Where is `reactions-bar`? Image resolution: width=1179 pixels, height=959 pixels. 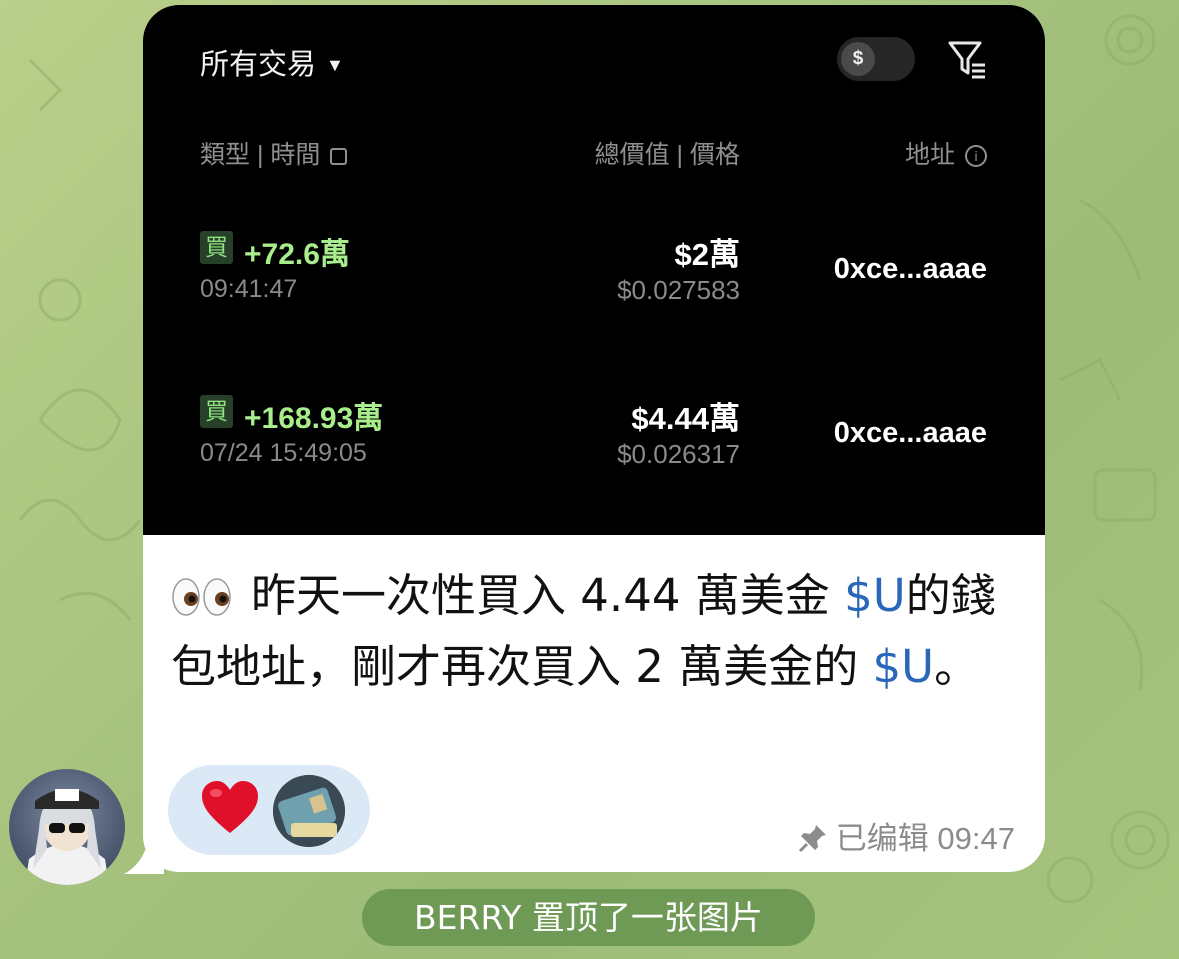
reactions-bar is located at coordinates (269, 810).